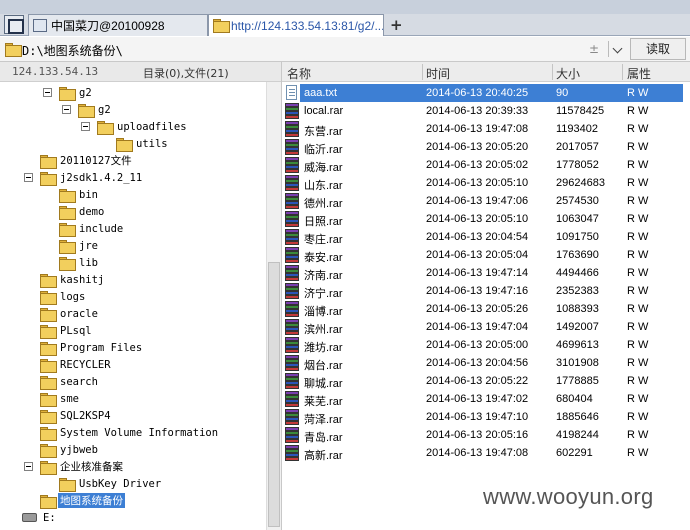  Describe the element at coordinates (477, 363) in the screenshot. I see `file-time: 2014-06-13 20:04:56` at that location.